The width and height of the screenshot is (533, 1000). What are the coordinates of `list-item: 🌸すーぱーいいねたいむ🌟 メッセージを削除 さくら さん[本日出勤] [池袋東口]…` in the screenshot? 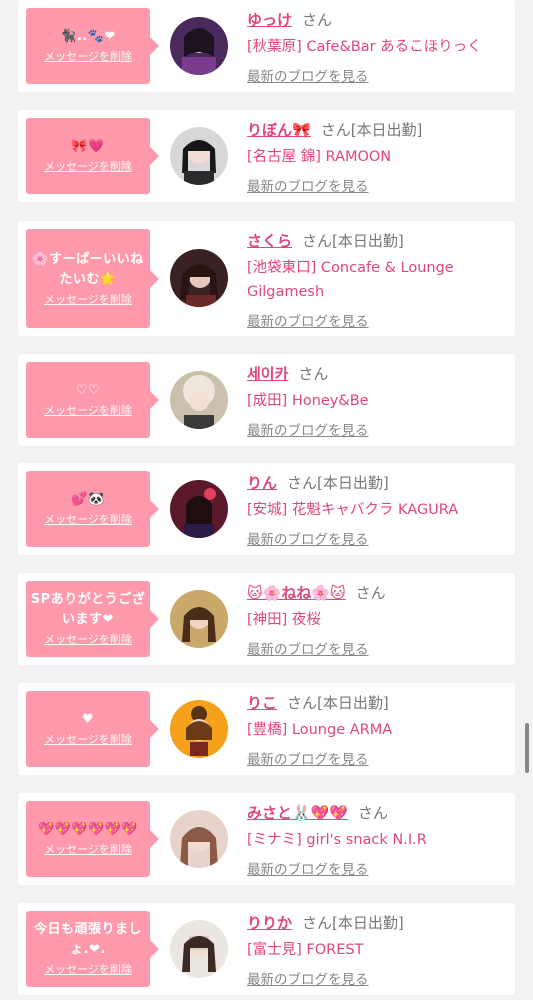 It's located at (266, 278).